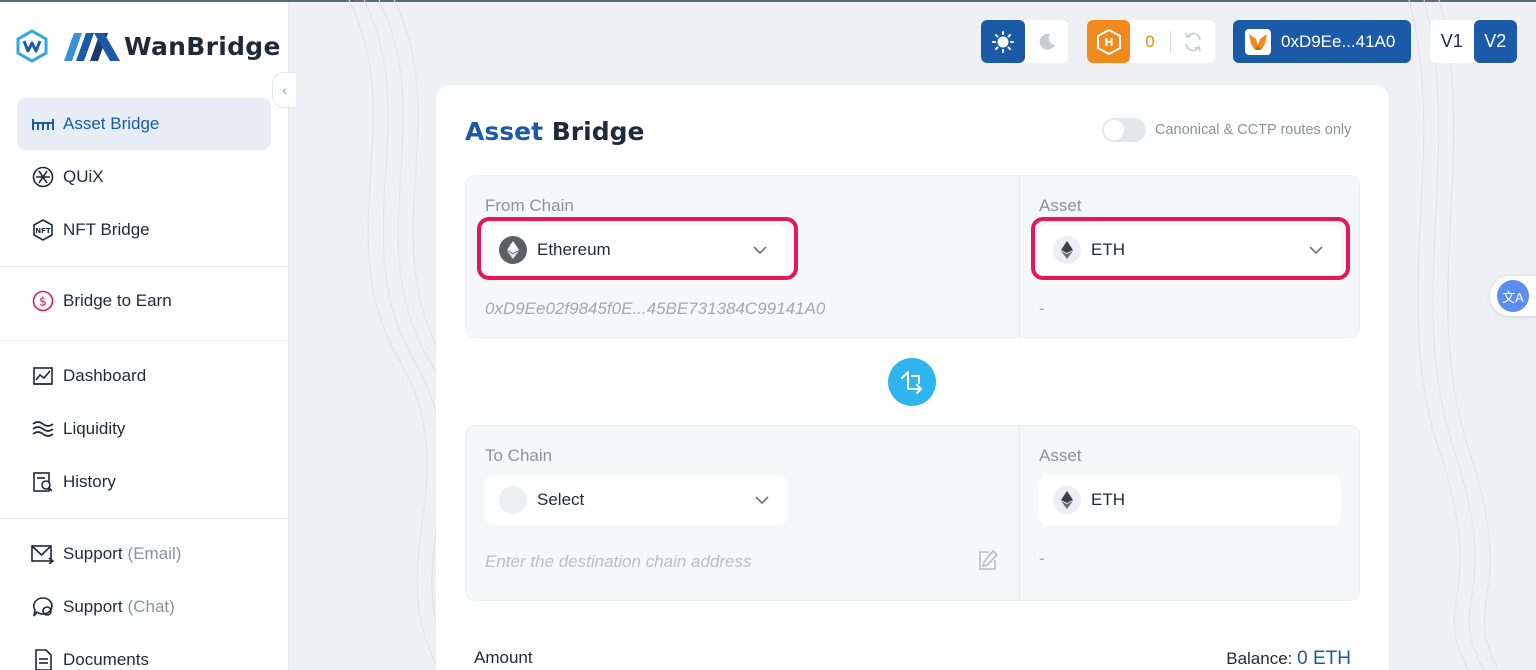 The image size is (1536, 670). I want to click on bridge-icon, so click(43, 124).